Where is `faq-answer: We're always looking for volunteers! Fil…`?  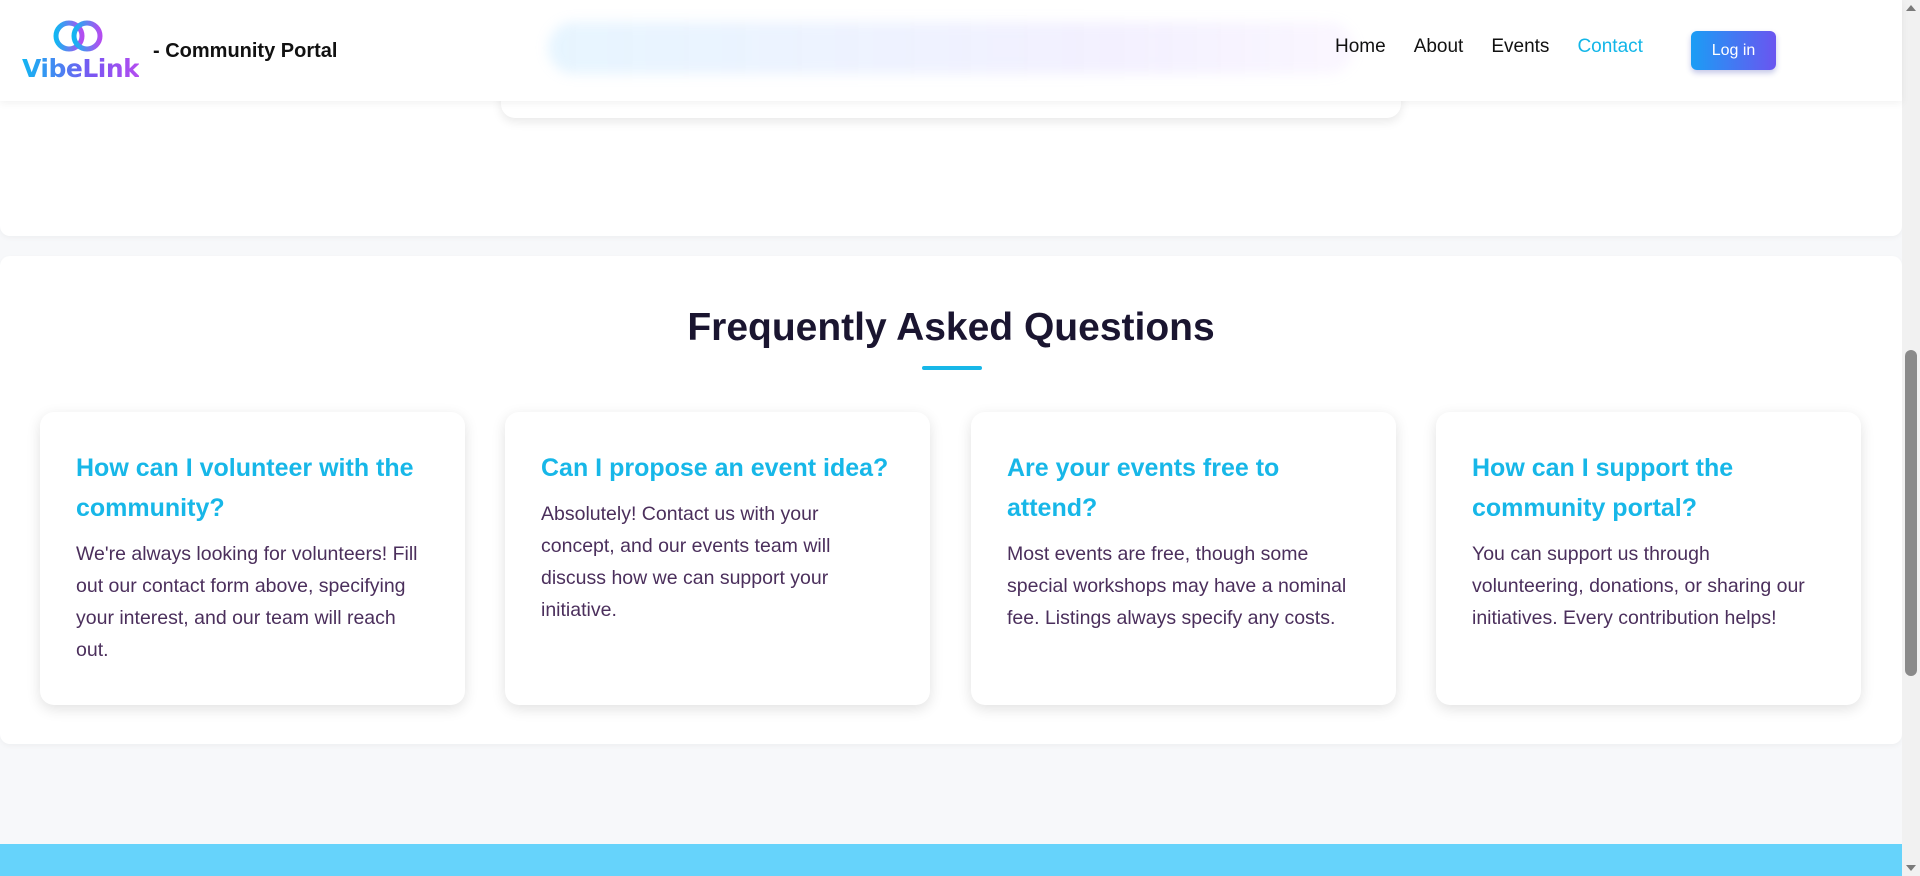 faq-answer: We're always looking for volunteers! Fil… is located at coordinates (247, 602).